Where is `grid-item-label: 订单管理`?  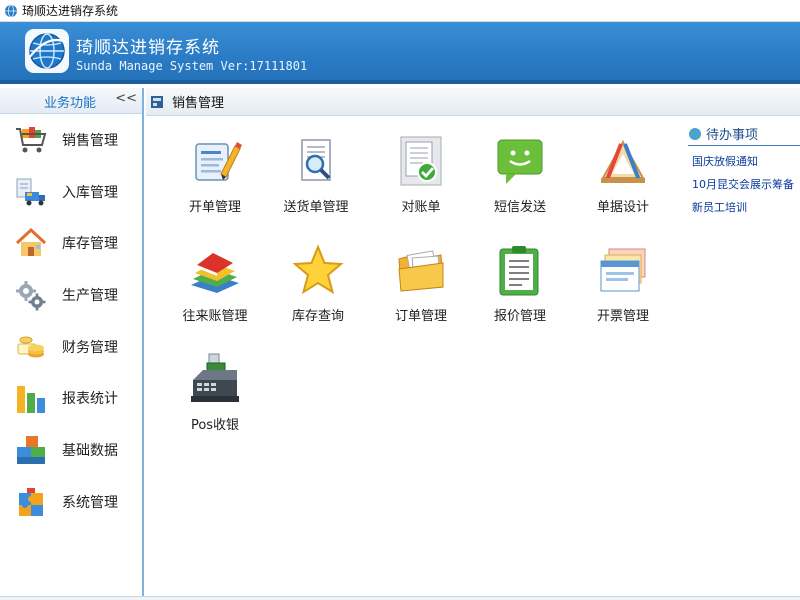 grid-item-label: 订单管理 is located at coordinates (420, 316).